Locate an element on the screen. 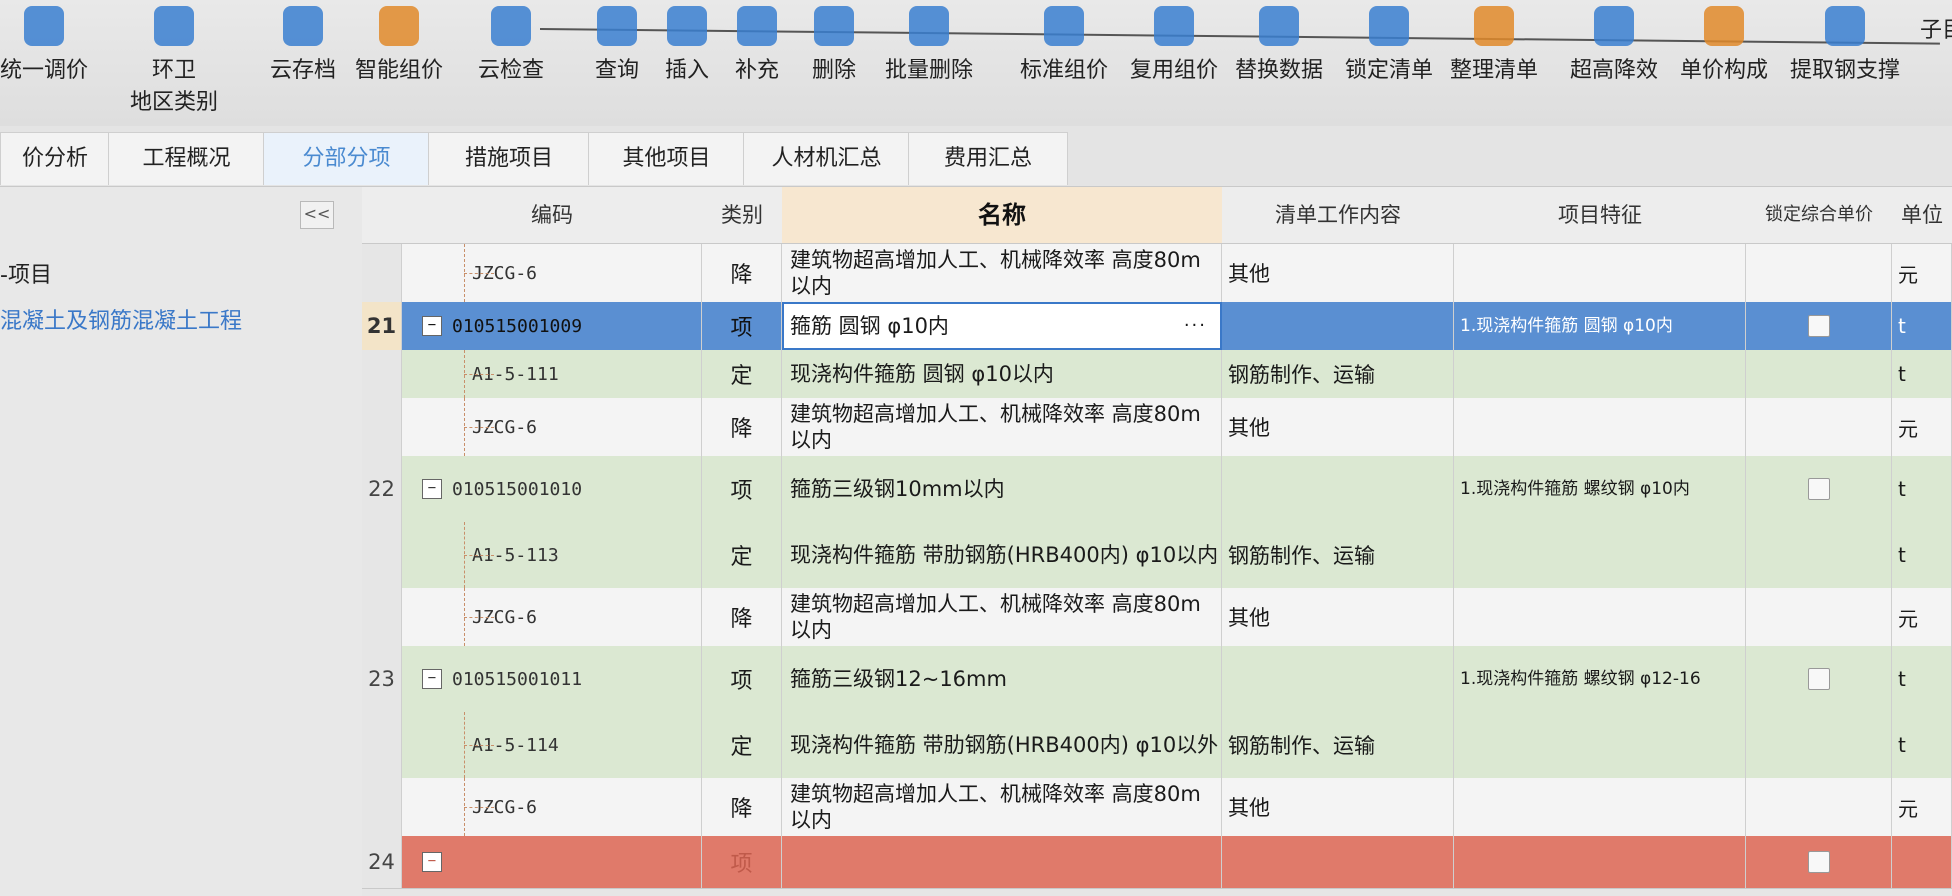 The image size is (1952, 896). toolbar-button-1: 环卫 地区类别 is located at coordinates (174, 61).